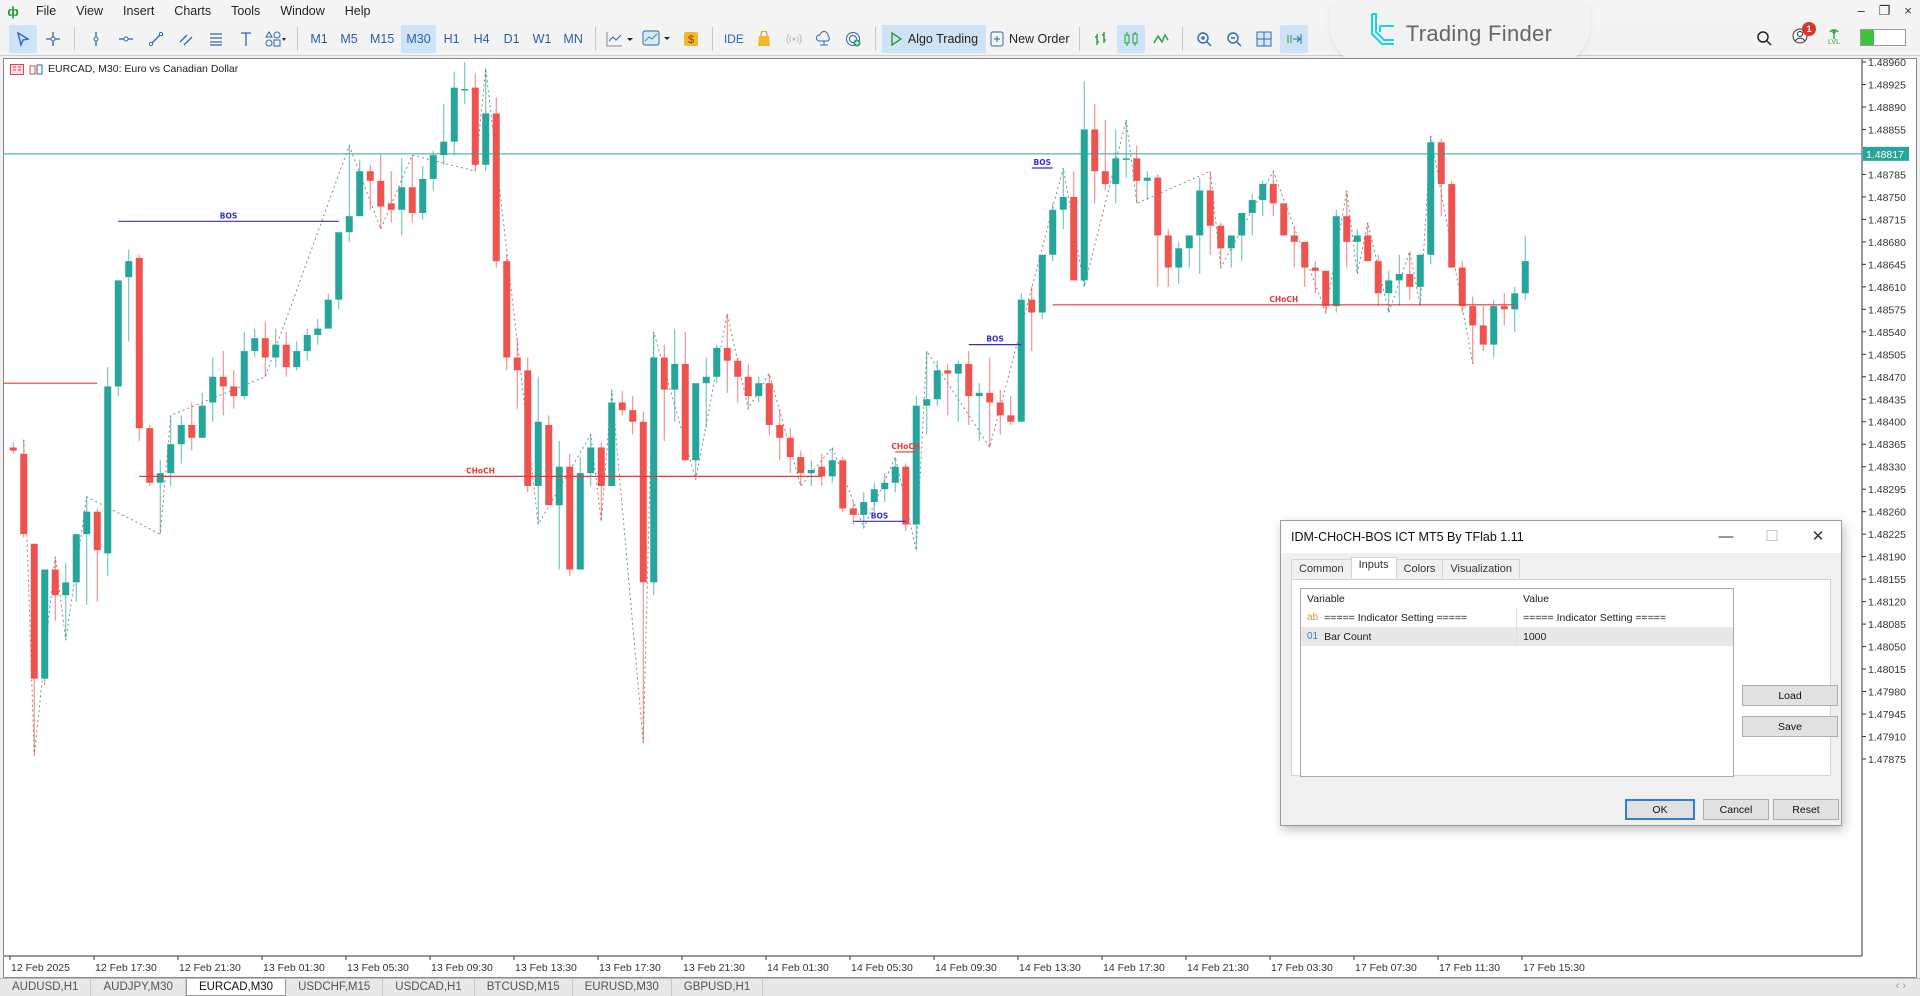 This screenshot has height=996, width=1920. Describe the element at coordinates (572, 39) in the screenshot. I see `timeframe-mn: MN` at that location.